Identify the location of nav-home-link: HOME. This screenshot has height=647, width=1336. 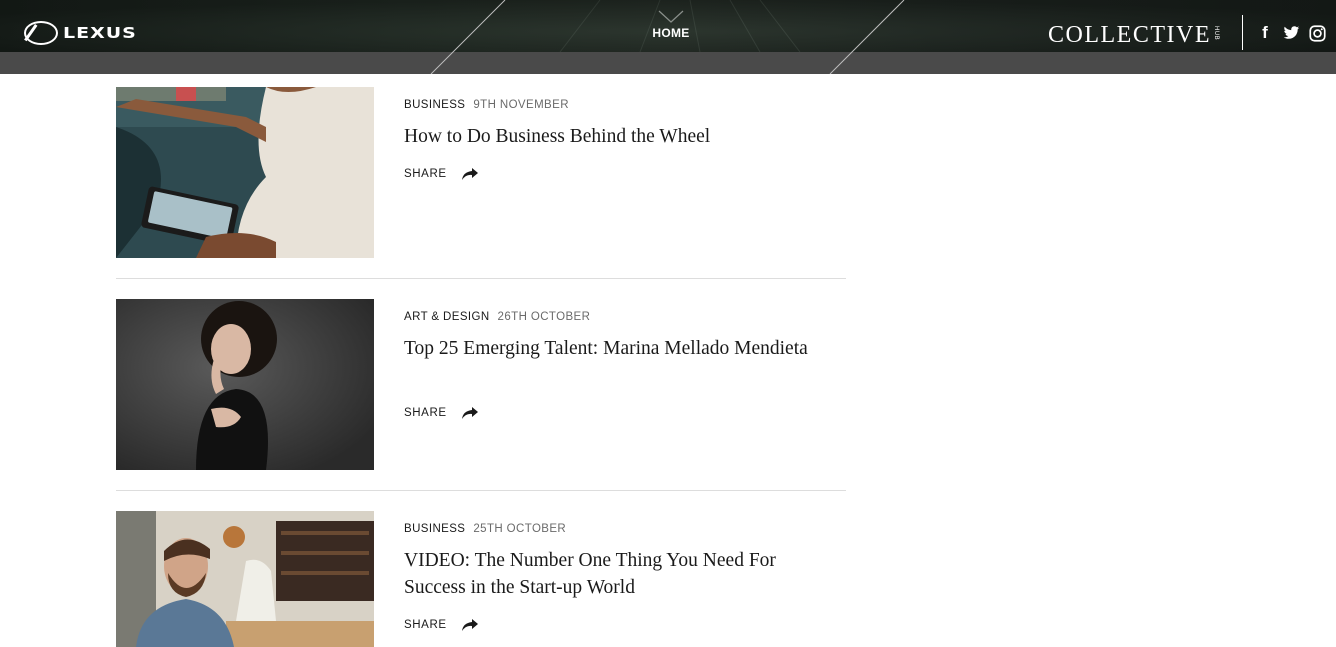
(671, 33).